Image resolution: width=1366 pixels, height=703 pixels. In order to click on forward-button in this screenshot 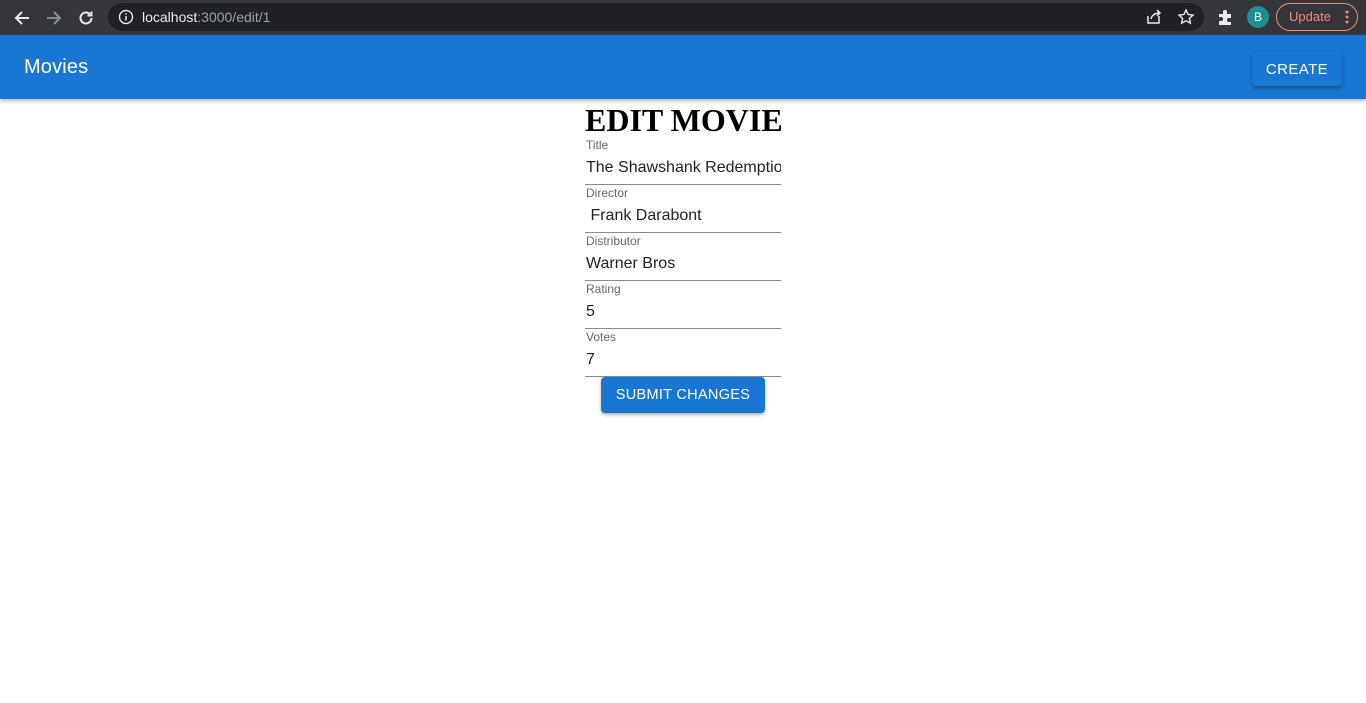, I will do `click(54, 18)`.